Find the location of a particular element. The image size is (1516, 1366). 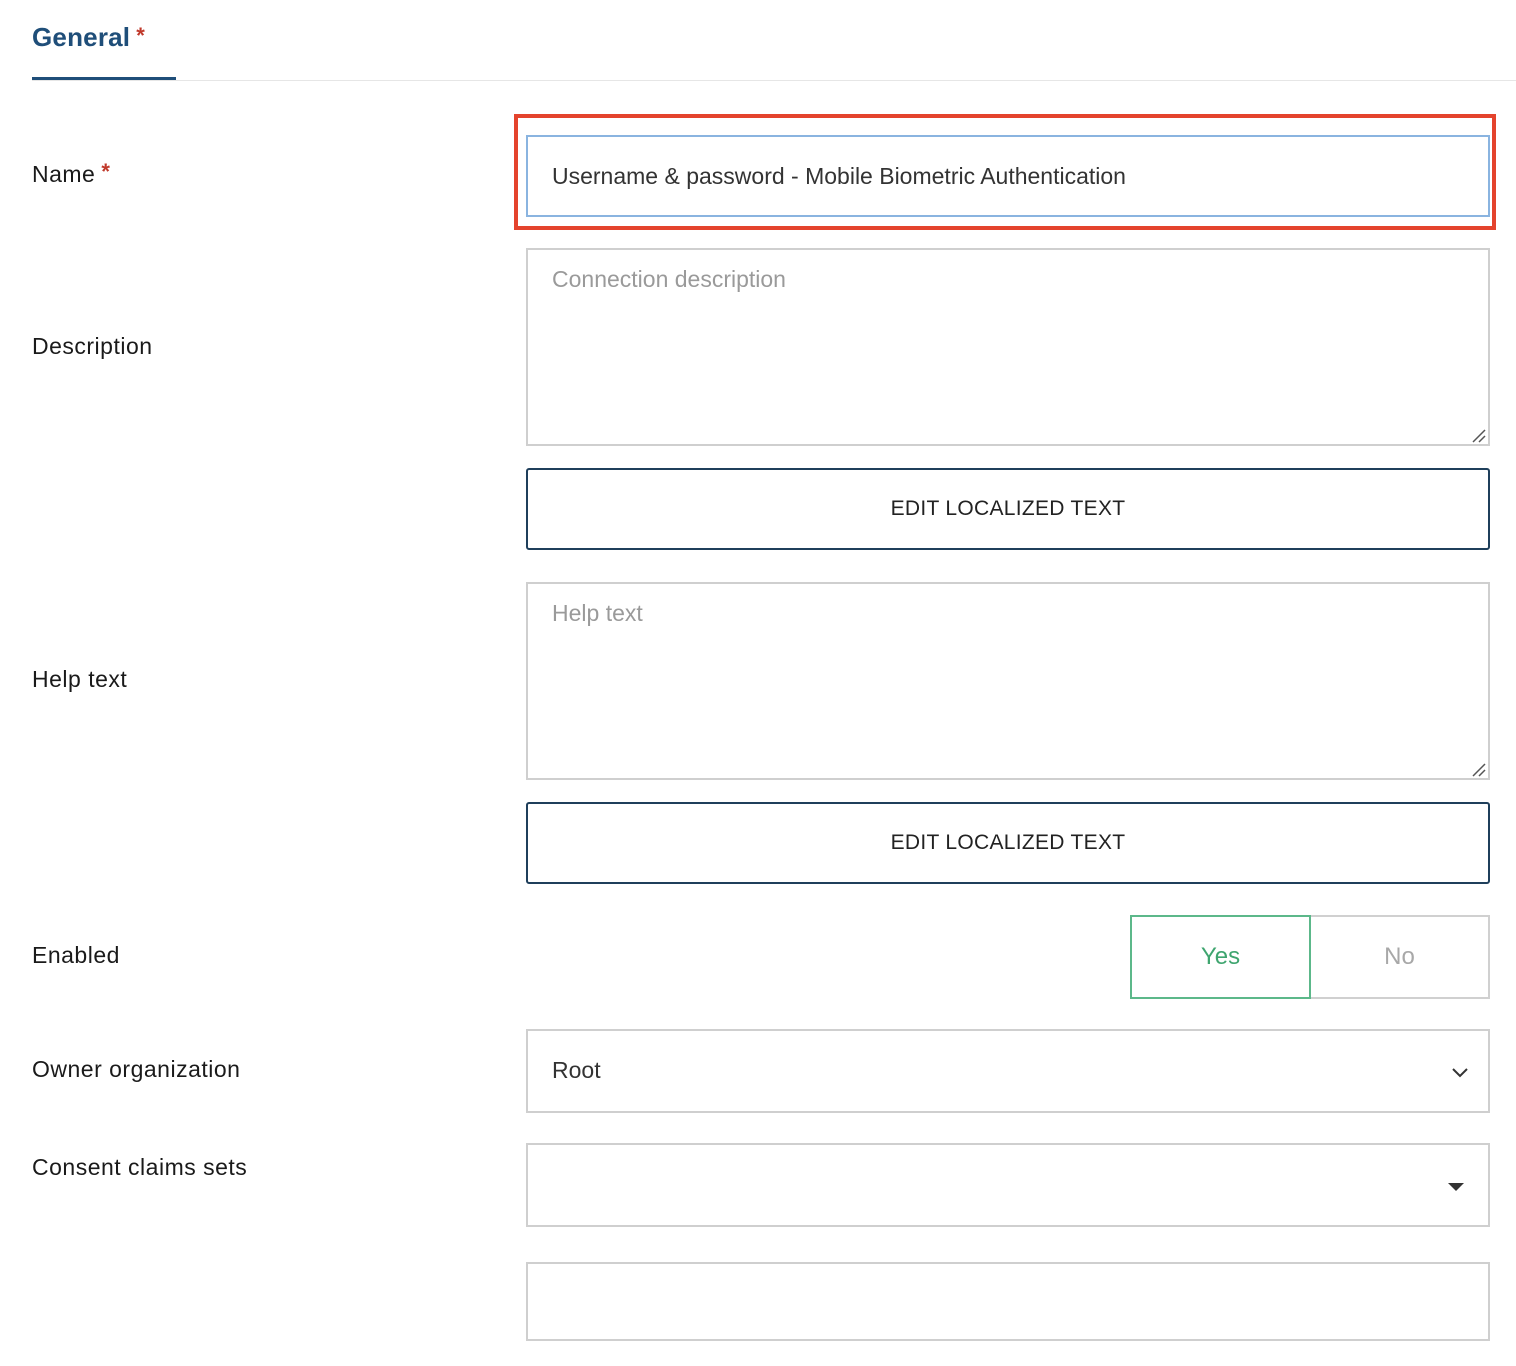

name-label-text: Name is located at coordinates (64, 174).